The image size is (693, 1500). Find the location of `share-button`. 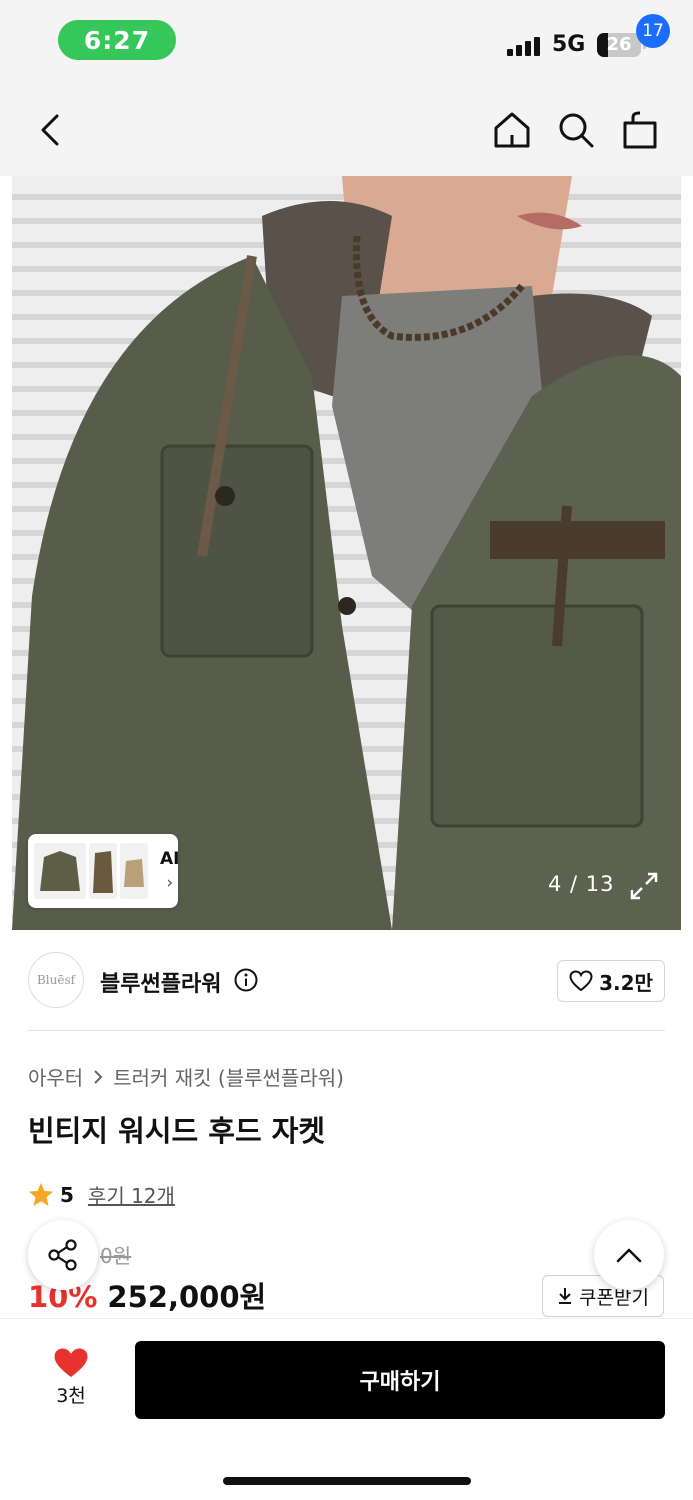

share-button is located at coordinates (63, 1255).